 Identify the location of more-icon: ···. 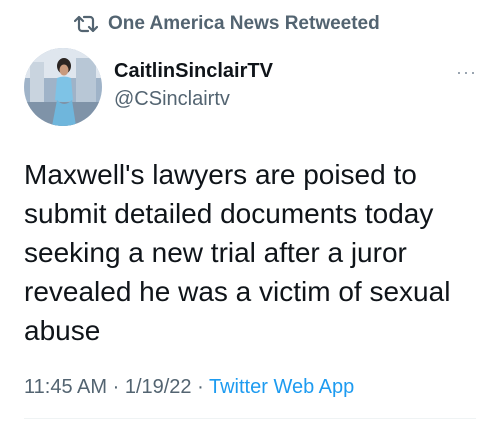
(466, 72).